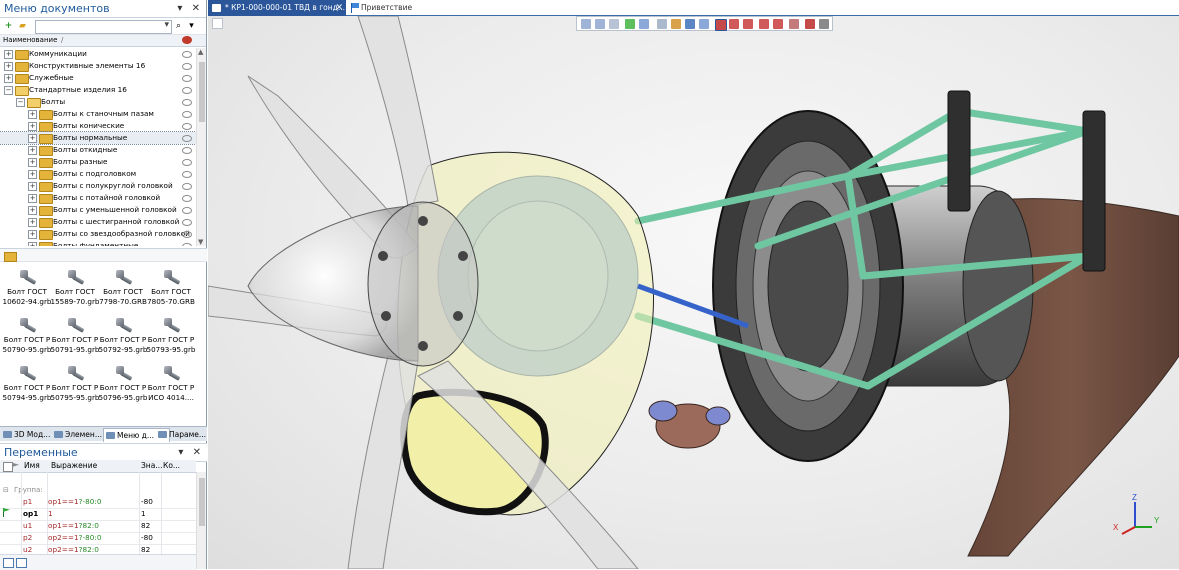 The image size is (1179, 570). Describe the element at coordinates (202, 502) in the screenshot. I see `variables-scroll-thumb` at that location.